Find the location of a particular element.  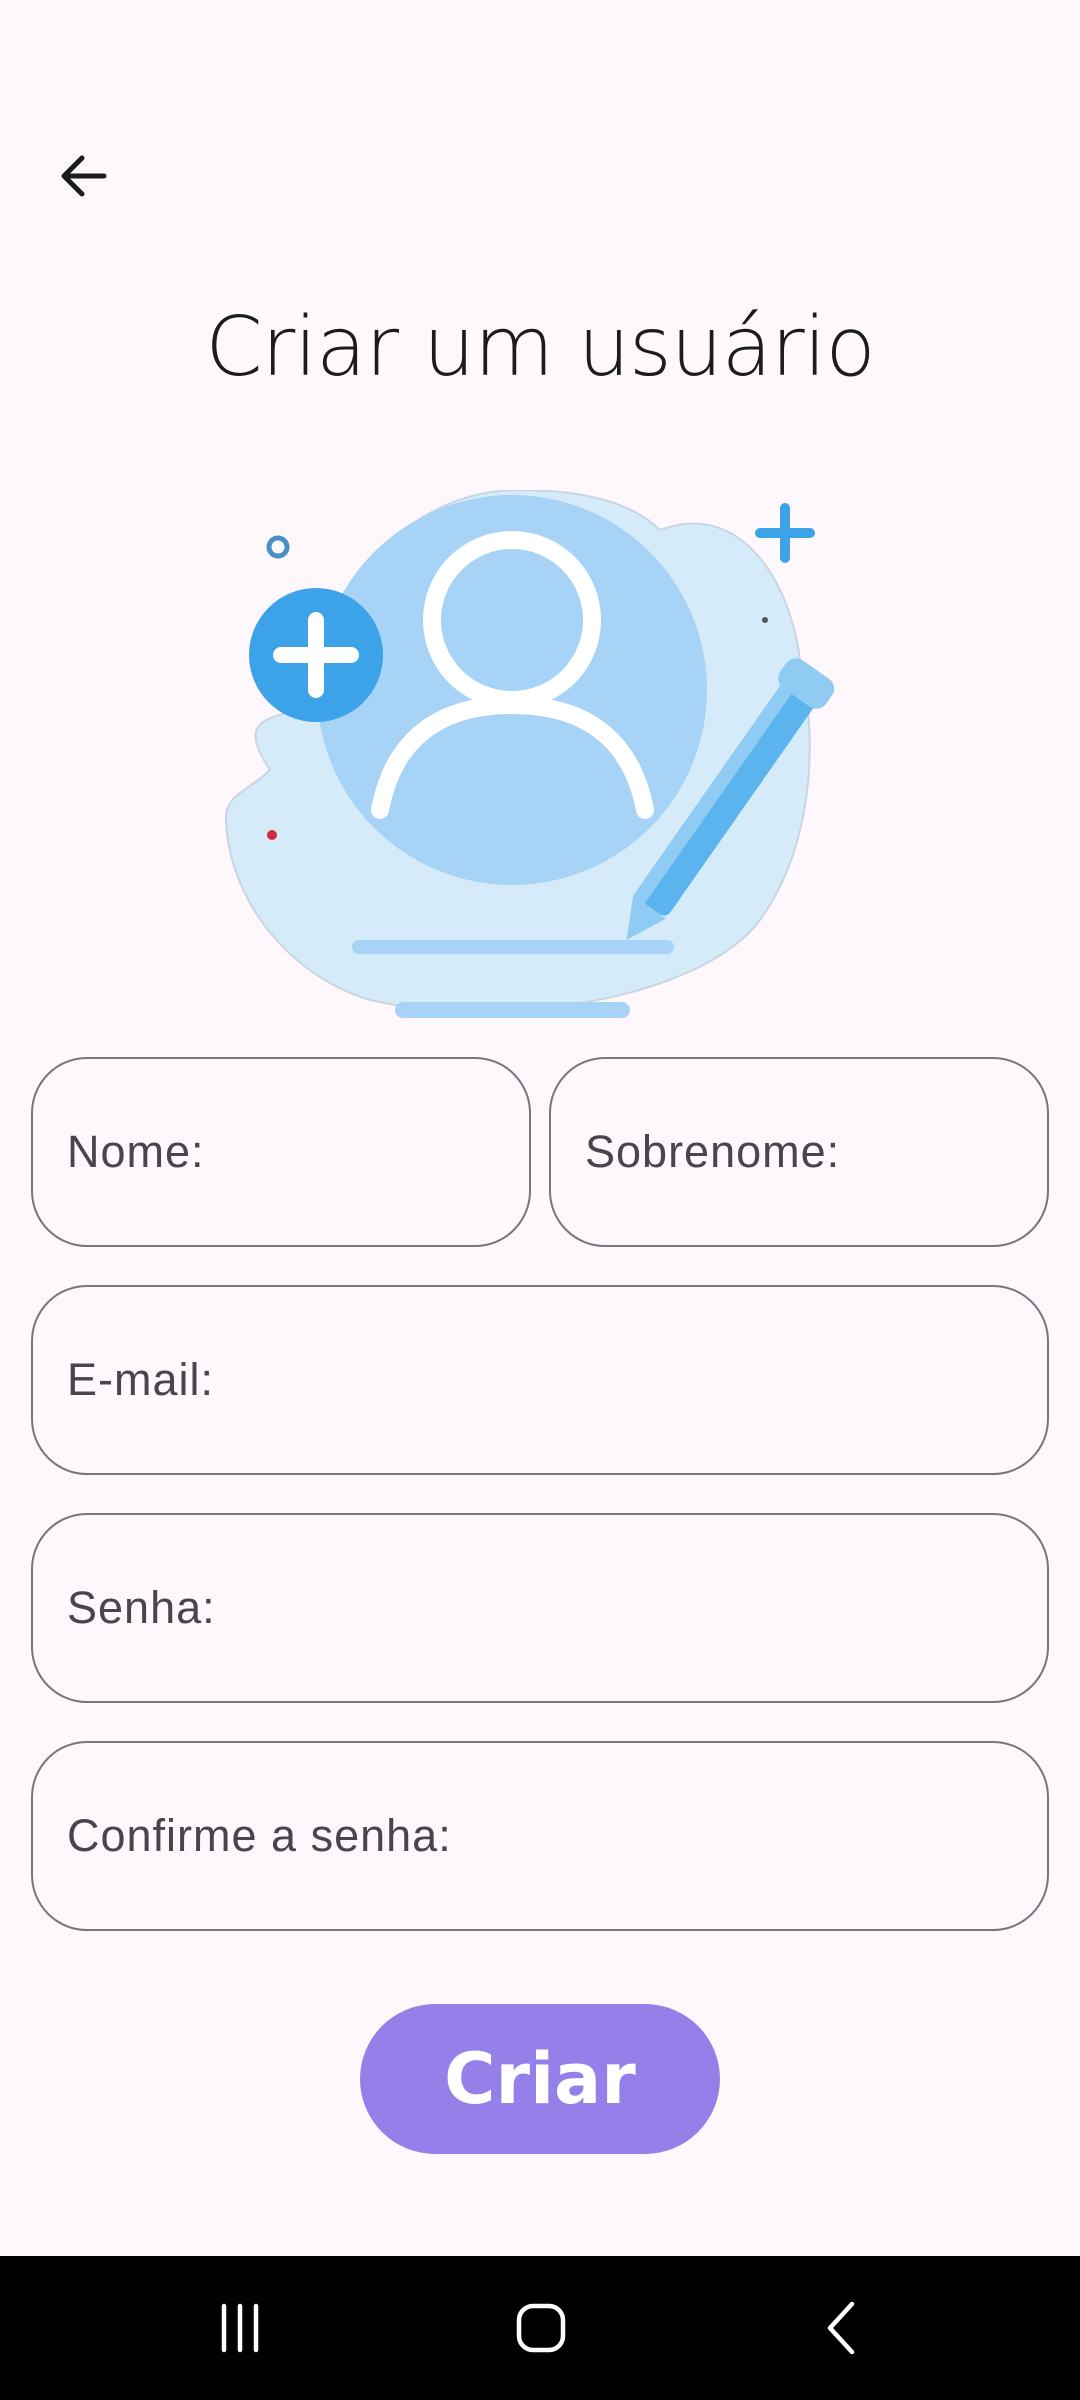

first-name-field is located at coordinates (281, 1152).